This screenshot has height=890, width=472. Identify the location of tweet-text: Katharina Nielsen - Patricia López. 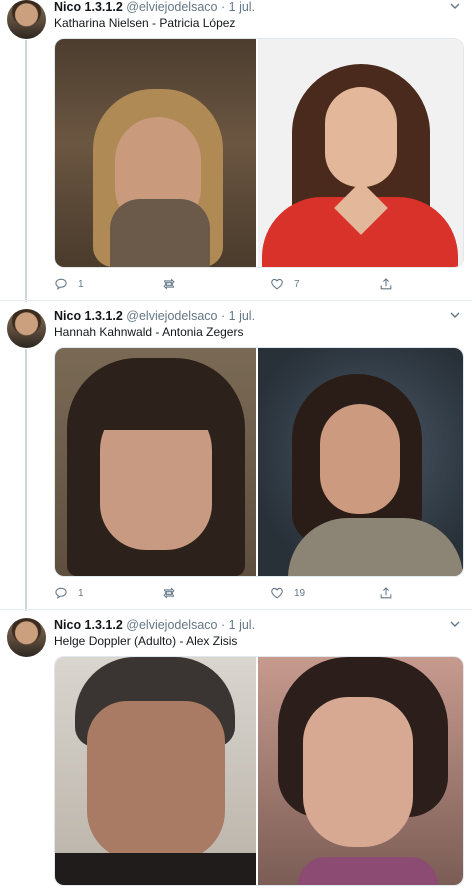
(145, 23).